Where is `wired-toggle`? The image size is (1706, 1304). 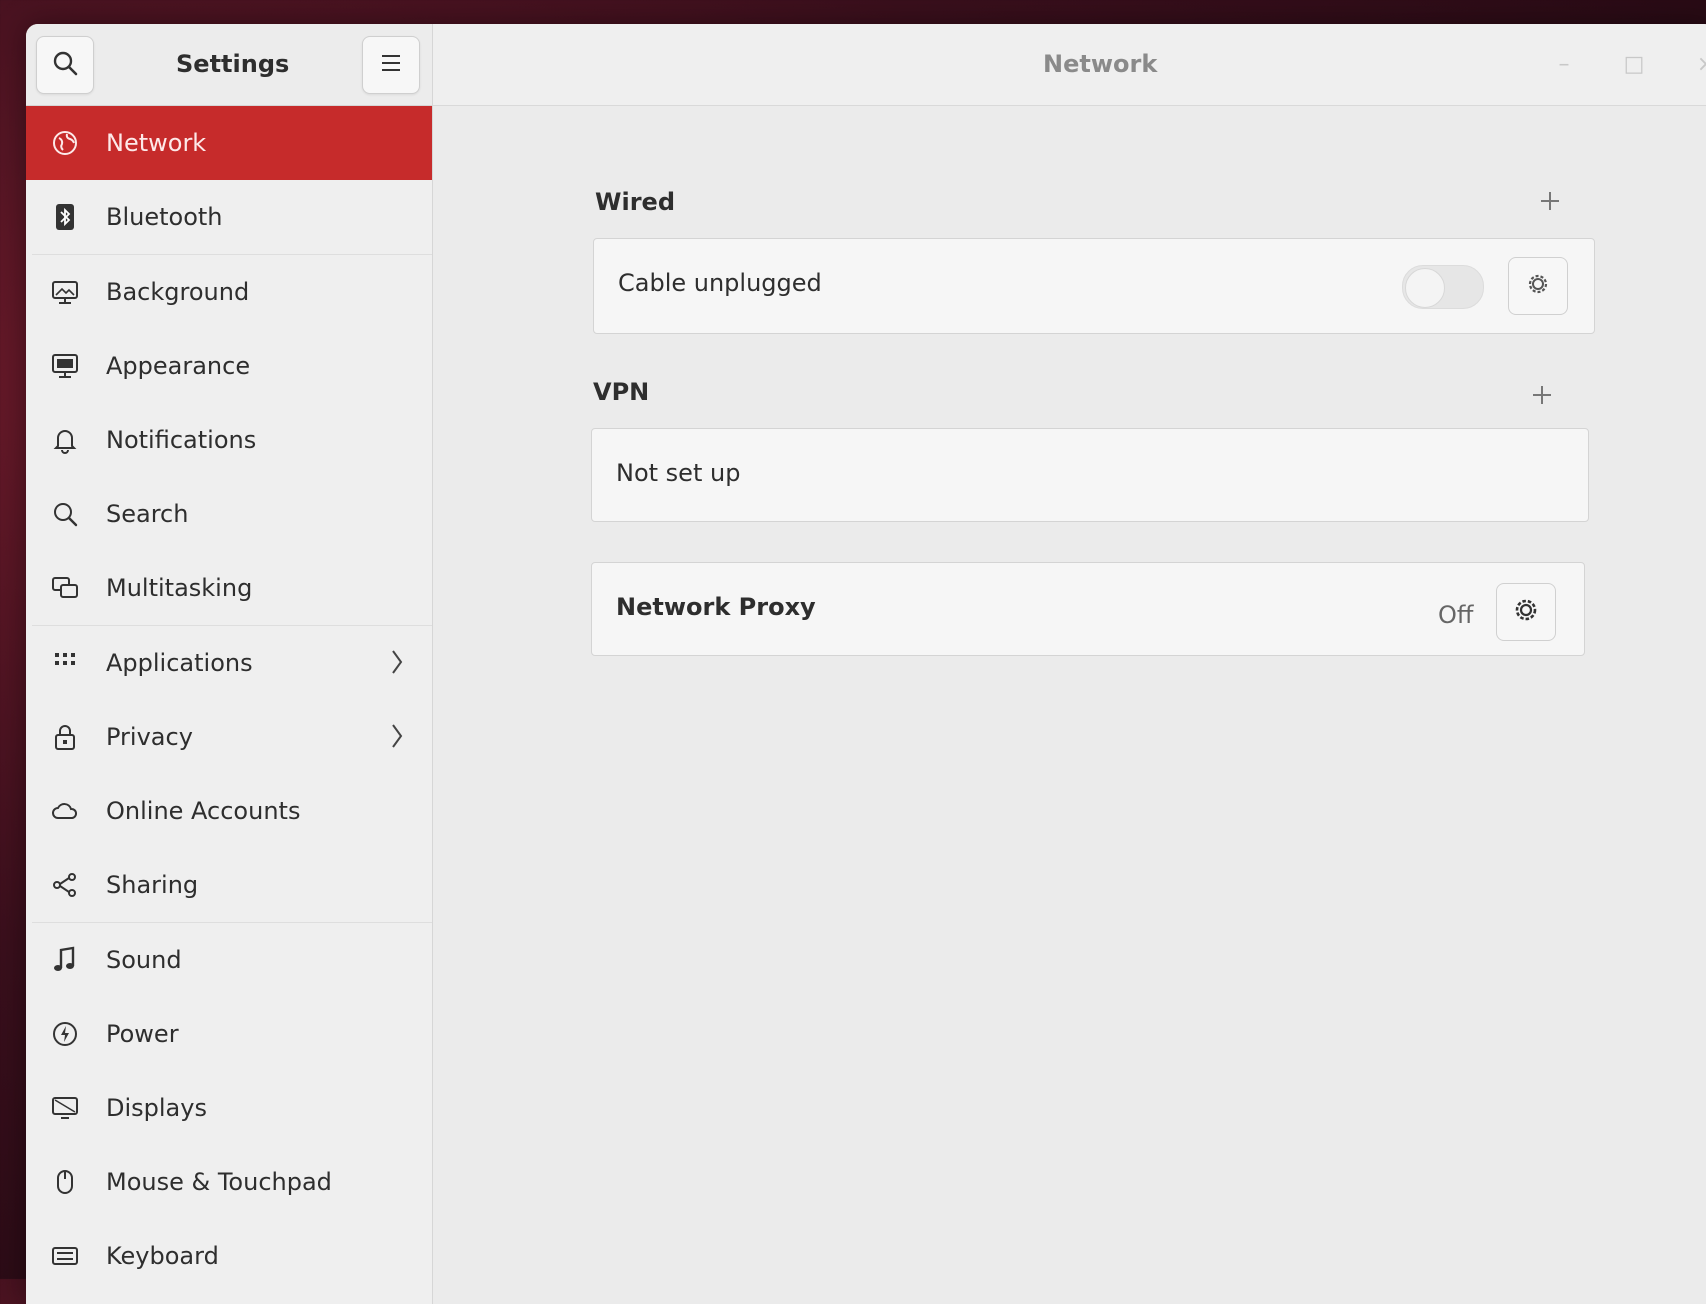 wired-toggle is located at coordinates (1443, 287).